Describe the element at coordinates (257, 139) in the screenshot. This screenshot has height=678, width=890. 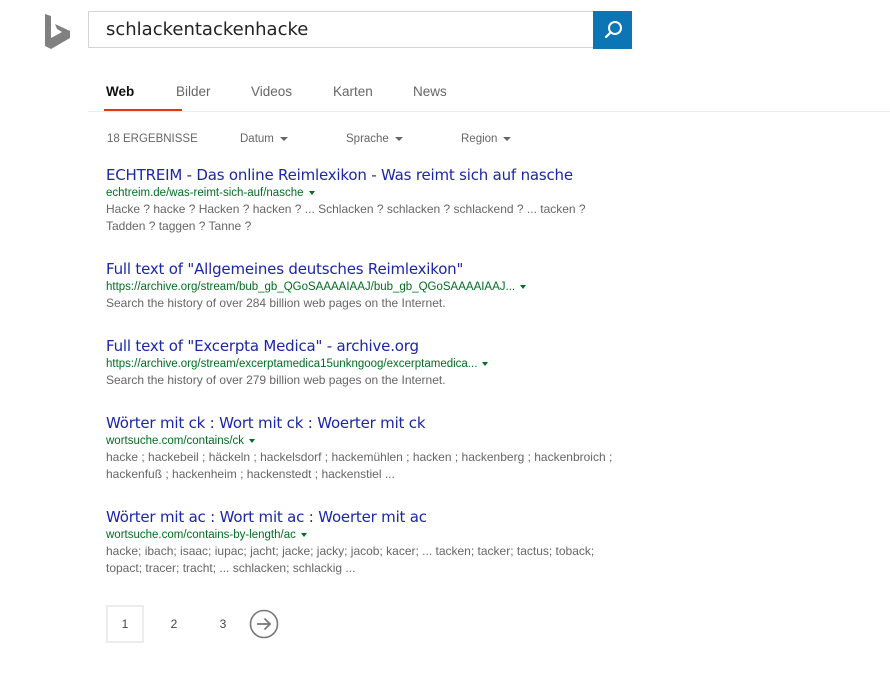
I see `date-filter-label: Datum` at that location.